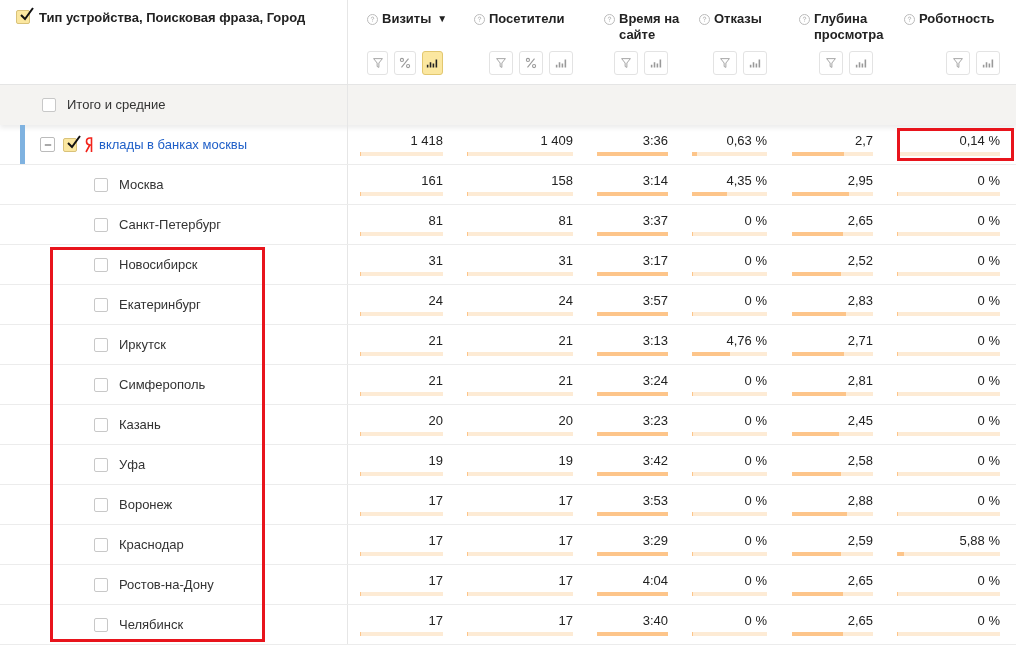  Describe the element at coordinates (957, 19) in the screenshot. I see `column-header: Роботность` at that location.